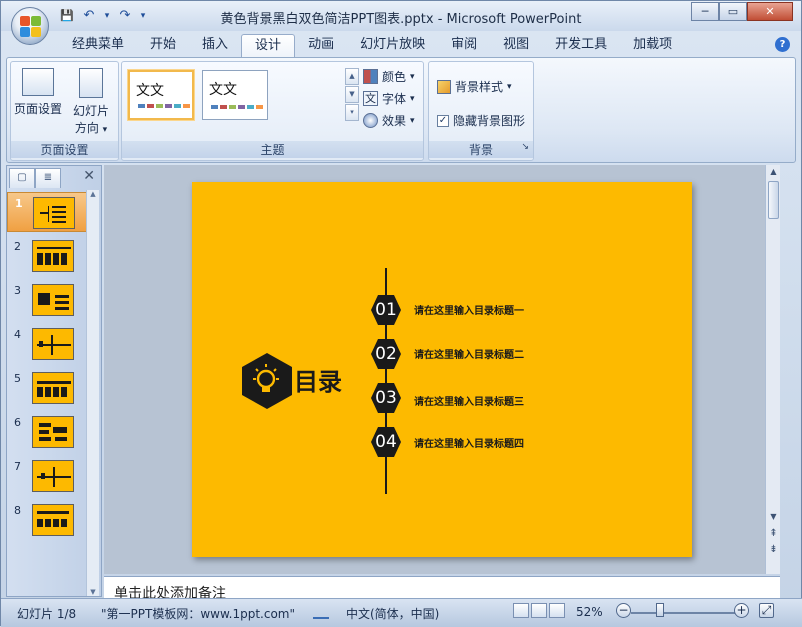 The width and height of the screenshot is (802, 627). I want to click on theme-colors-button: 颜色 ▾, so click(389, 76).